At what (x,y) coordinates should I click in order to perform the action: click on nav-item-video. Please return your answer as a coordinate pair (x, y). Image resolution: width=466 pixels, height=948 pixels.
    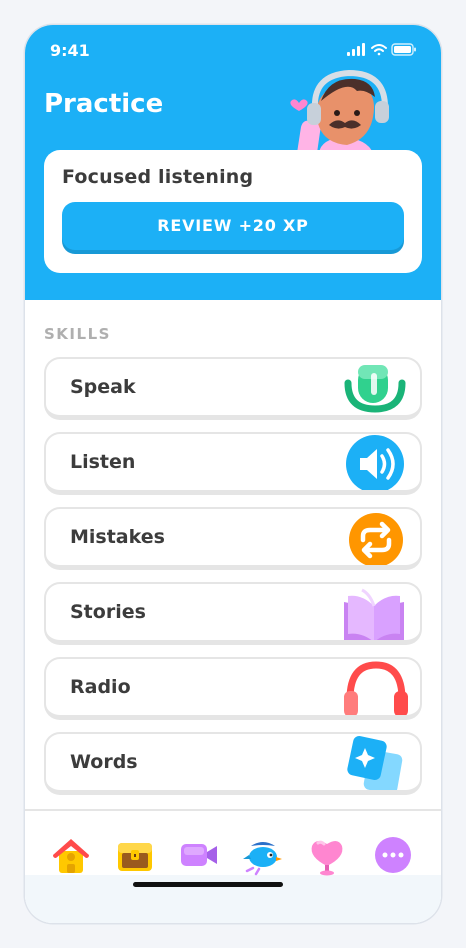
    Looking at the image, I should click on (199, 855).